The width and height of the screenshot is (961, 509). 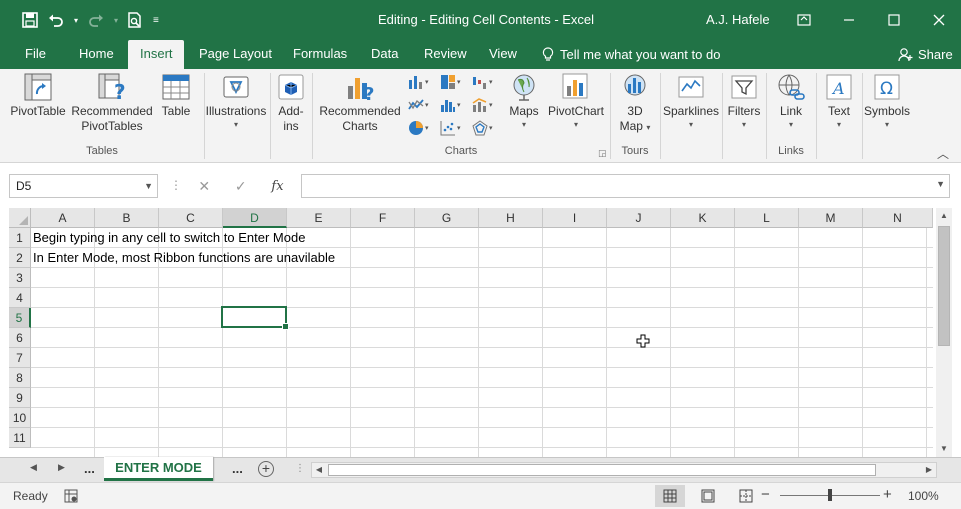 I want to click on expand-formula-bar-icon: ▼, so click(x=940, y=184).